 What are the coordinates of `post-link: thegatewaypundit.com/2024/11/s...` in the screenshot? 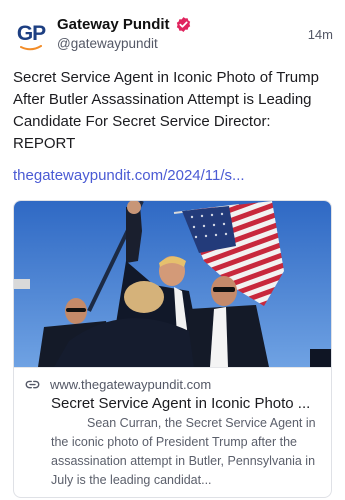 It's located at (129, 176).